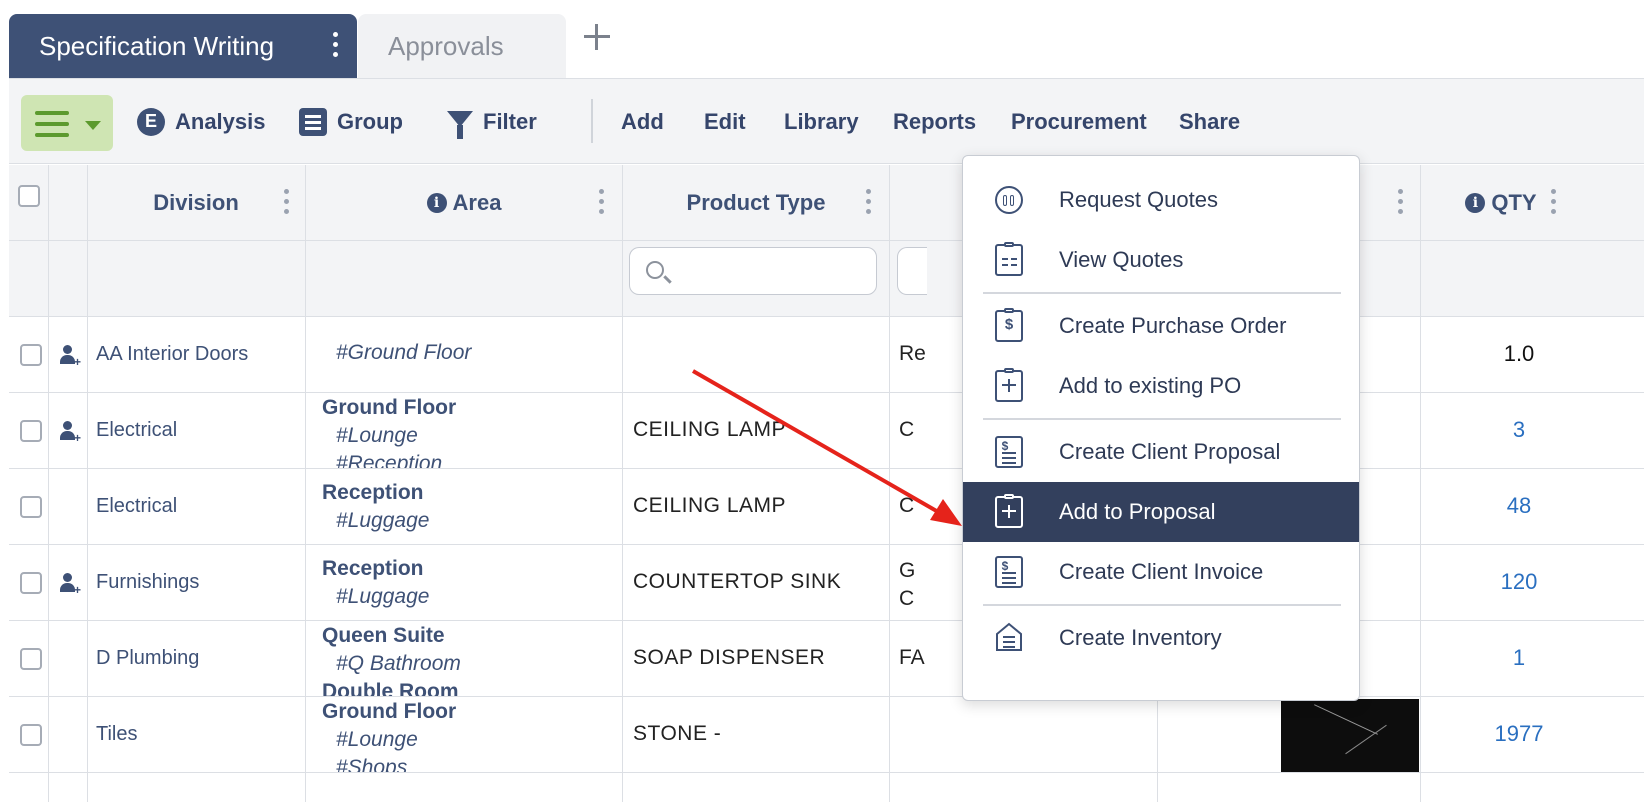  Describe the element at coordinates (436, 203) in the screenshot. I see `info-icon: i` at that location.